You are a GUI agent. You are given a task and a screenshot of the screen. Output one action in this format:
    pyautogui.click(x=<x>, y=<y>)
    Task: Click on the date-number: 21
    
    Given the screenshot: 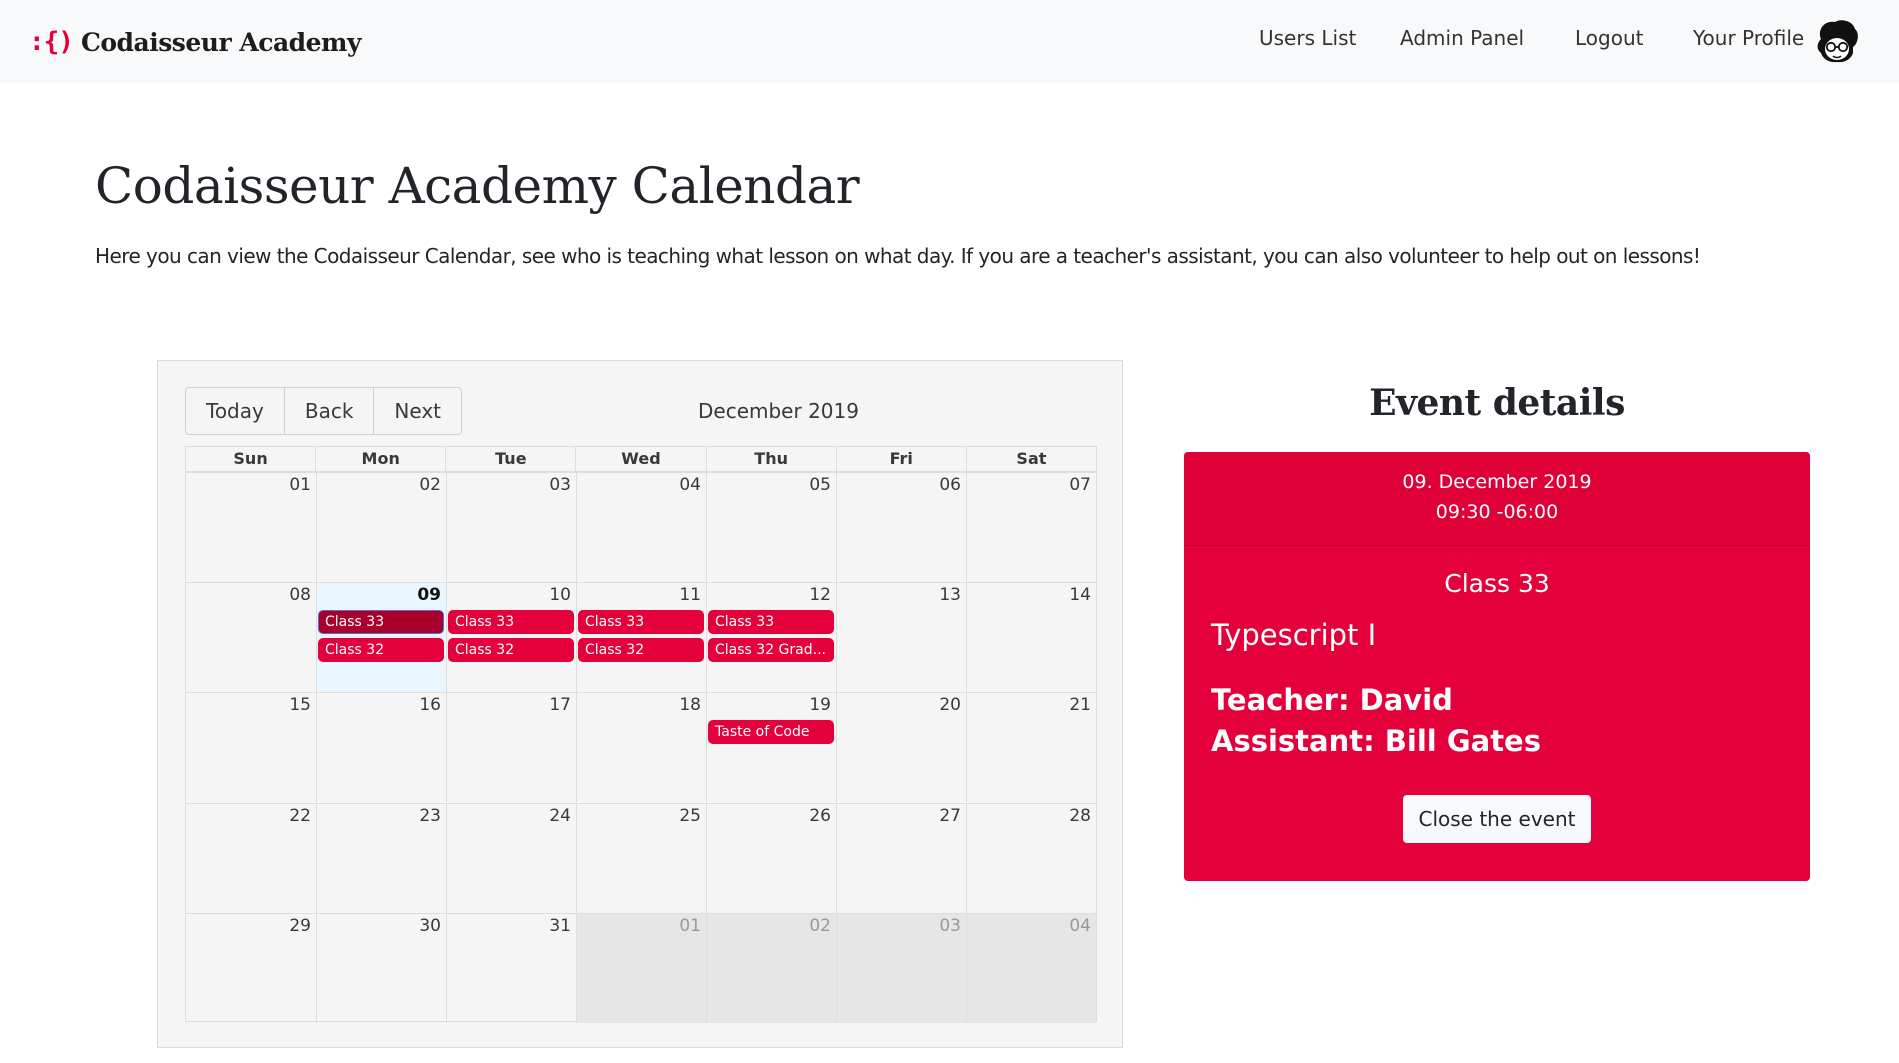 What is the action you would take?
    pyautogui.click(x=1028, y=705)
    